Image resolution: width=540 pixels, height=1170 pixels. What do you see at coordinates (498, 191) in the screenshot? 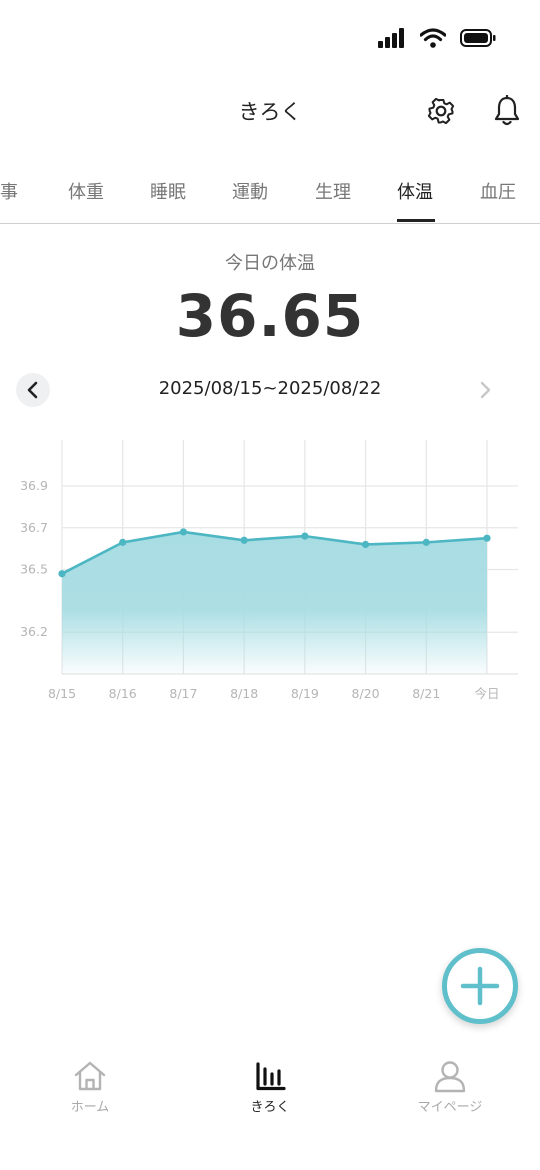
I see `tab-blood-pressure: 血圧` at bounding box center [498, 191].